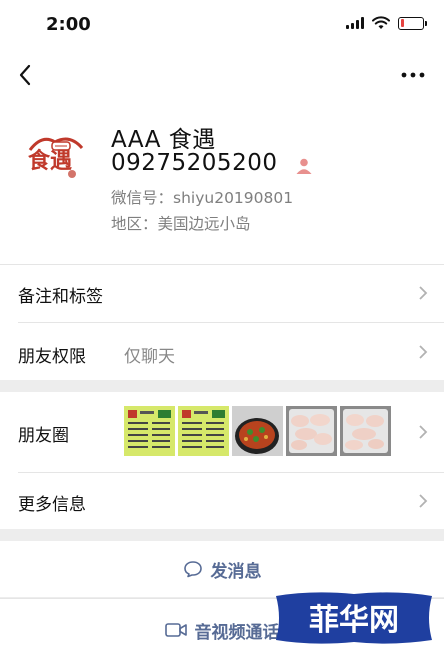  What do you see at coordinates (52, 357) in the screenshot?
I see `row-label: 朋友权限` at bounding box center [52, 357].